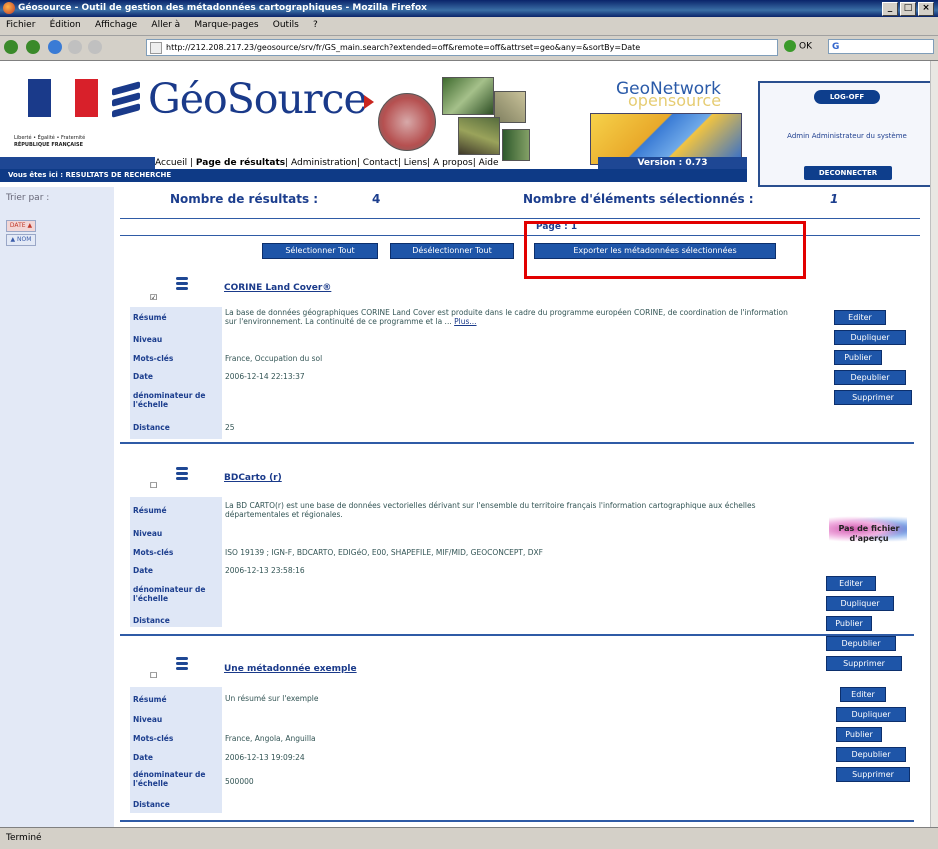  Describe the element at coordinates (116, 25) in the screenshot. I see `menu-view: Affichage` at that location.